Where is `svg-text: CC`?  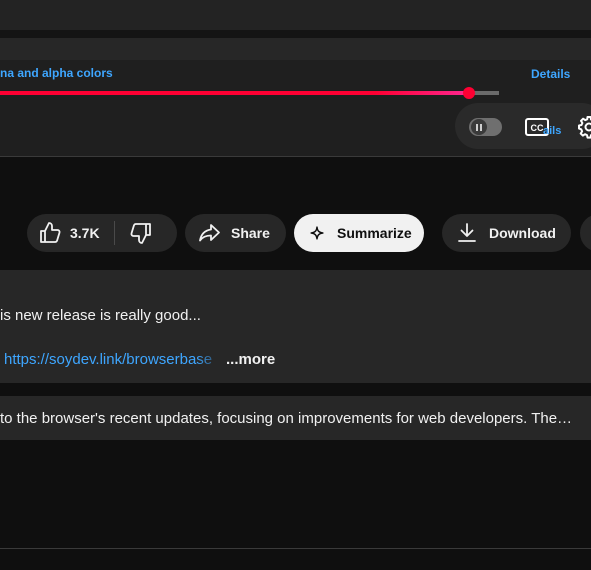 svg-text: CC is located at coordinates (537, 128).